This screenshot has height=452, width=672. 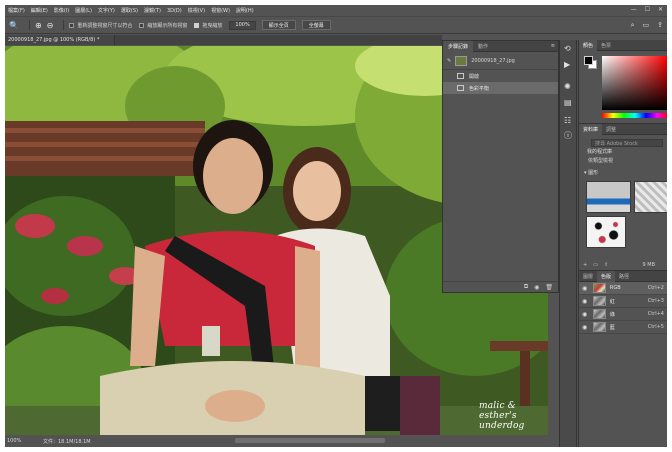 I want to click on sun-icon: ✺, so click(x=567, y=86).